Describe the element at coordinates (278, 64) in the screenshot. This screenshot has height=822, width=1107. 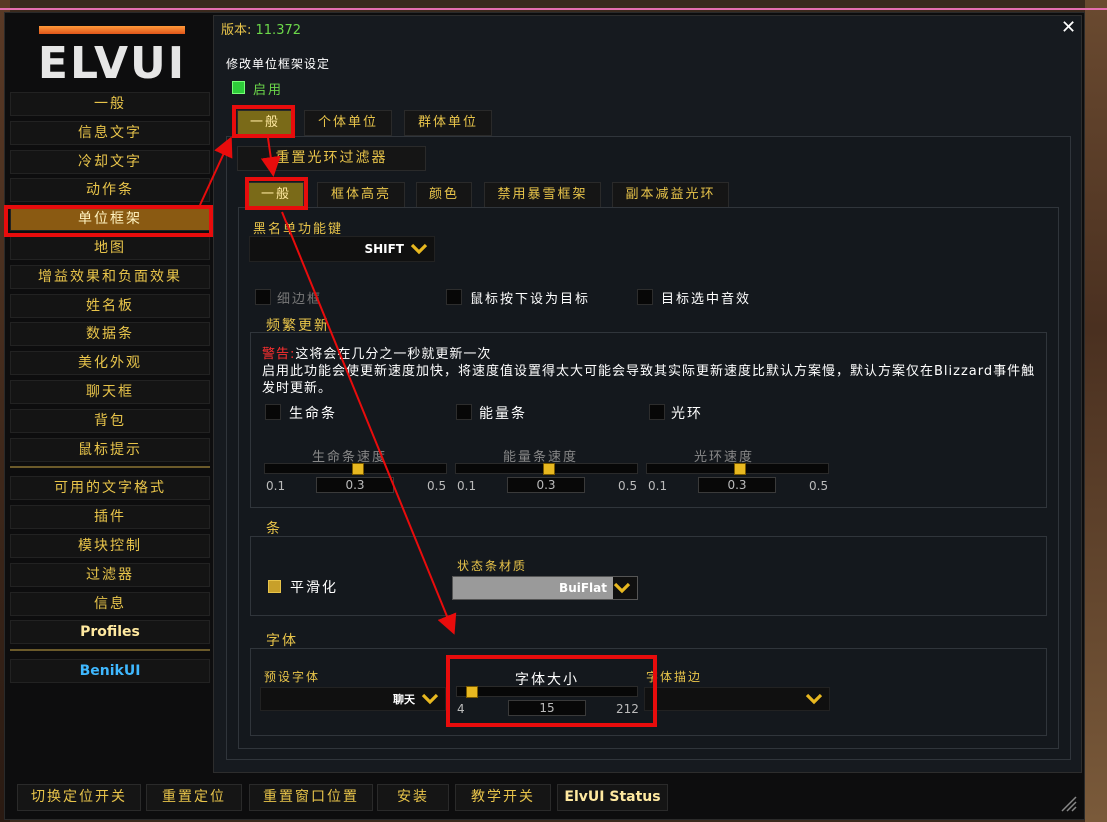
I see `page-title: 修改单位框架设定` at that location.